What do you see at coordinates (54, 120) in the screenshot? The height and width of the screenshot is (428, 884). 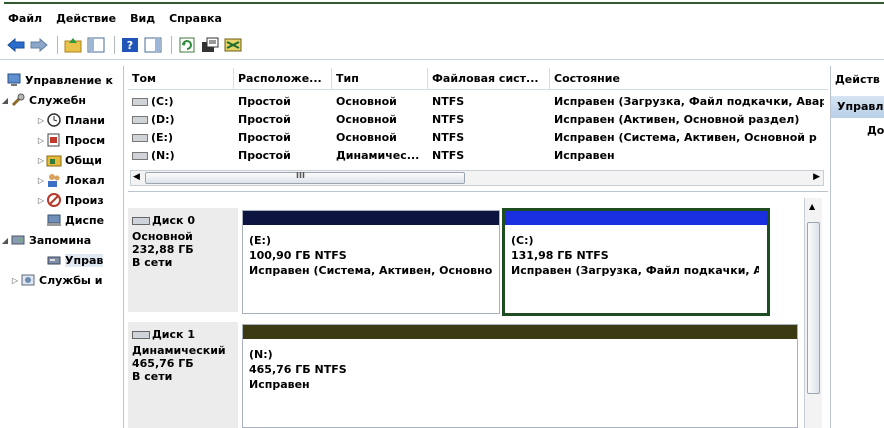 I see `clock-icon` at bounding box center [54, 120].